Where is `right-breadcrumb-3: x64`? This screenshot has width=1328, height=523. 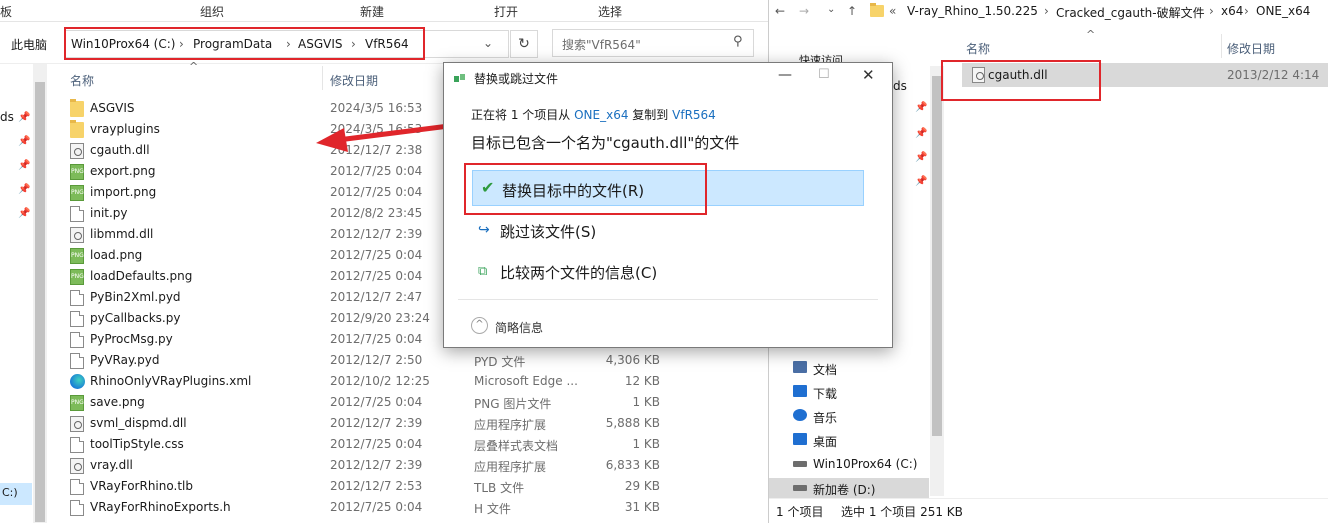
right-breadcrumb-3: x64 is located at coordinates (1232, 11).